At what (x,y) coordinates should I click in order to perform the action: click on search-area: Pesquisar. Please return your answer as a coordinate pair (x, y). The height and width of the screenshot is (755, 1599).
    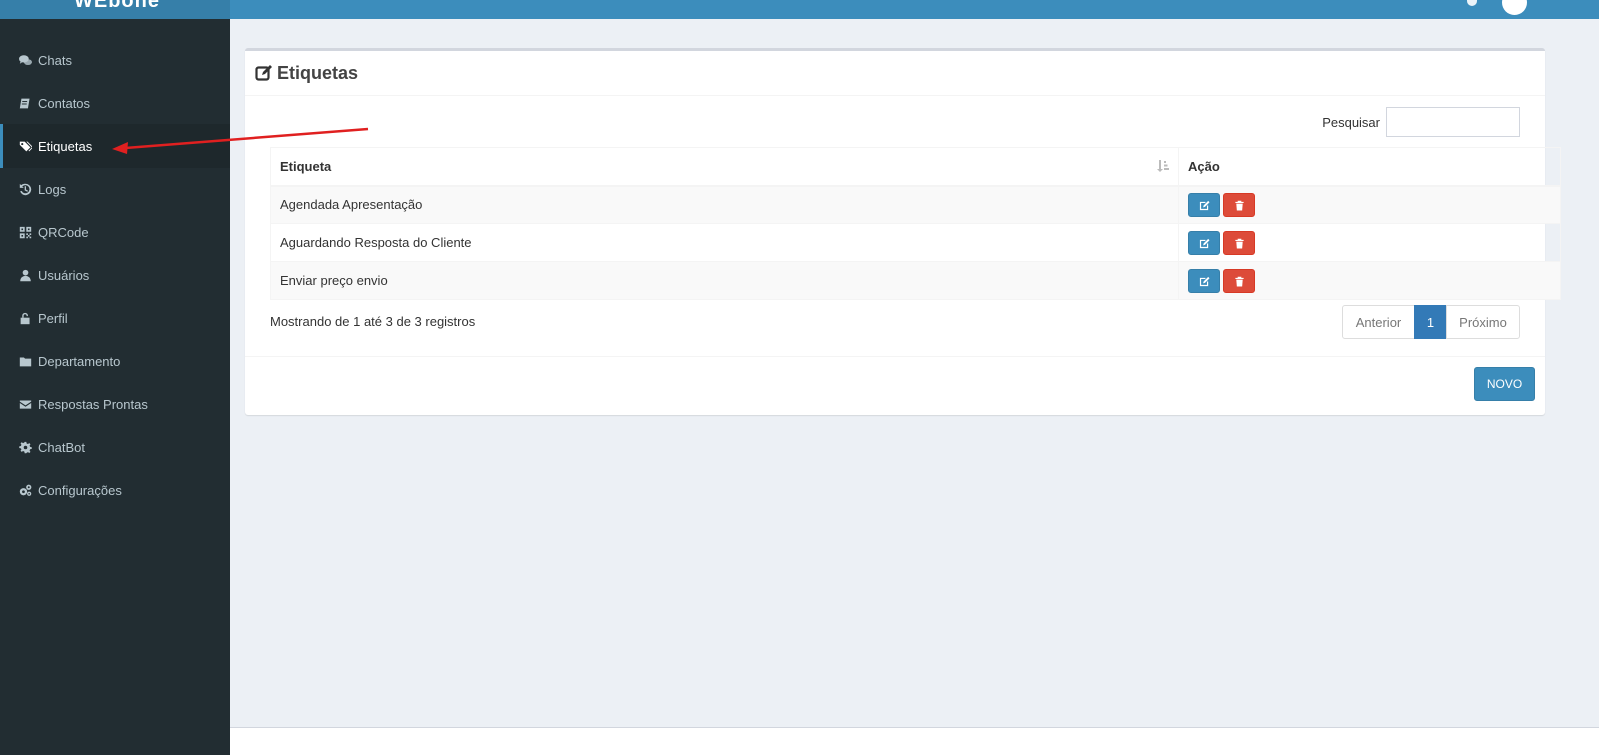
    Looking at the image, I should click on (1421, 122).